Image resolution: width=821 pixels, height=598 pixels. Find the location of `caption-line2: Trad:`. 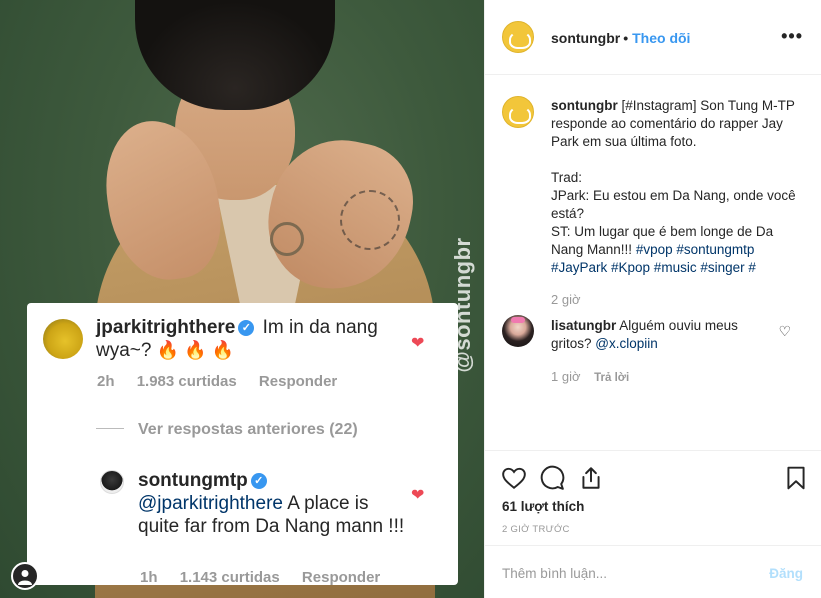

caption-line2: Trad: is located at coordinates (567, 177).